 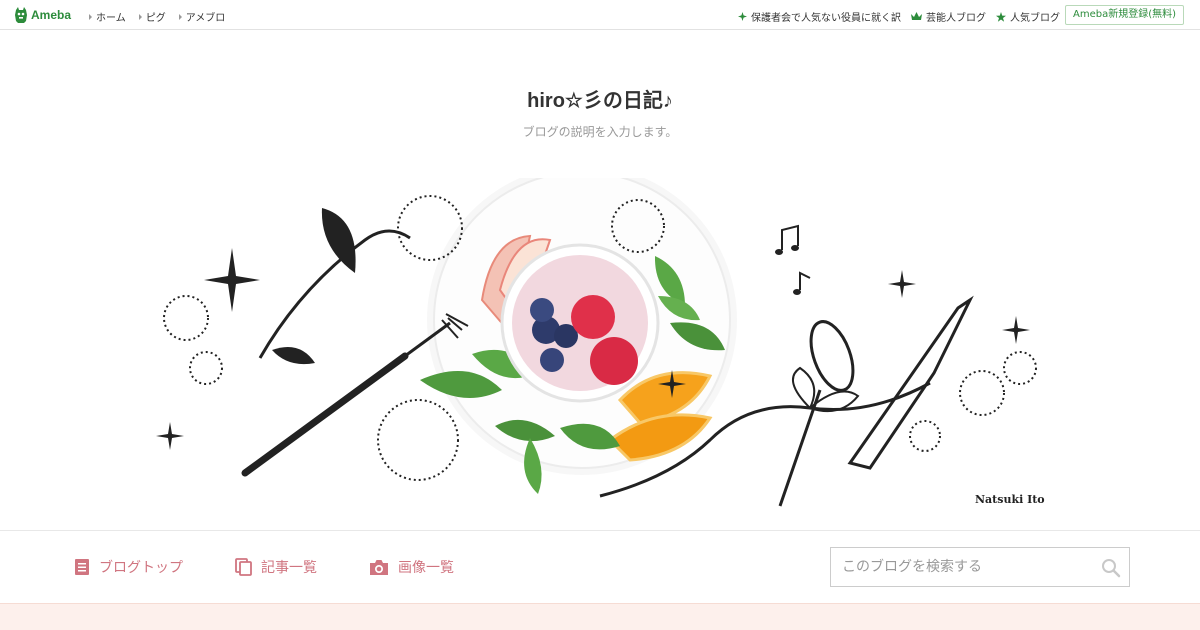 What do you see at coordinates (1001, 16) in the screenshot?
I see `star-icon` at bounding box center [1001, 16].